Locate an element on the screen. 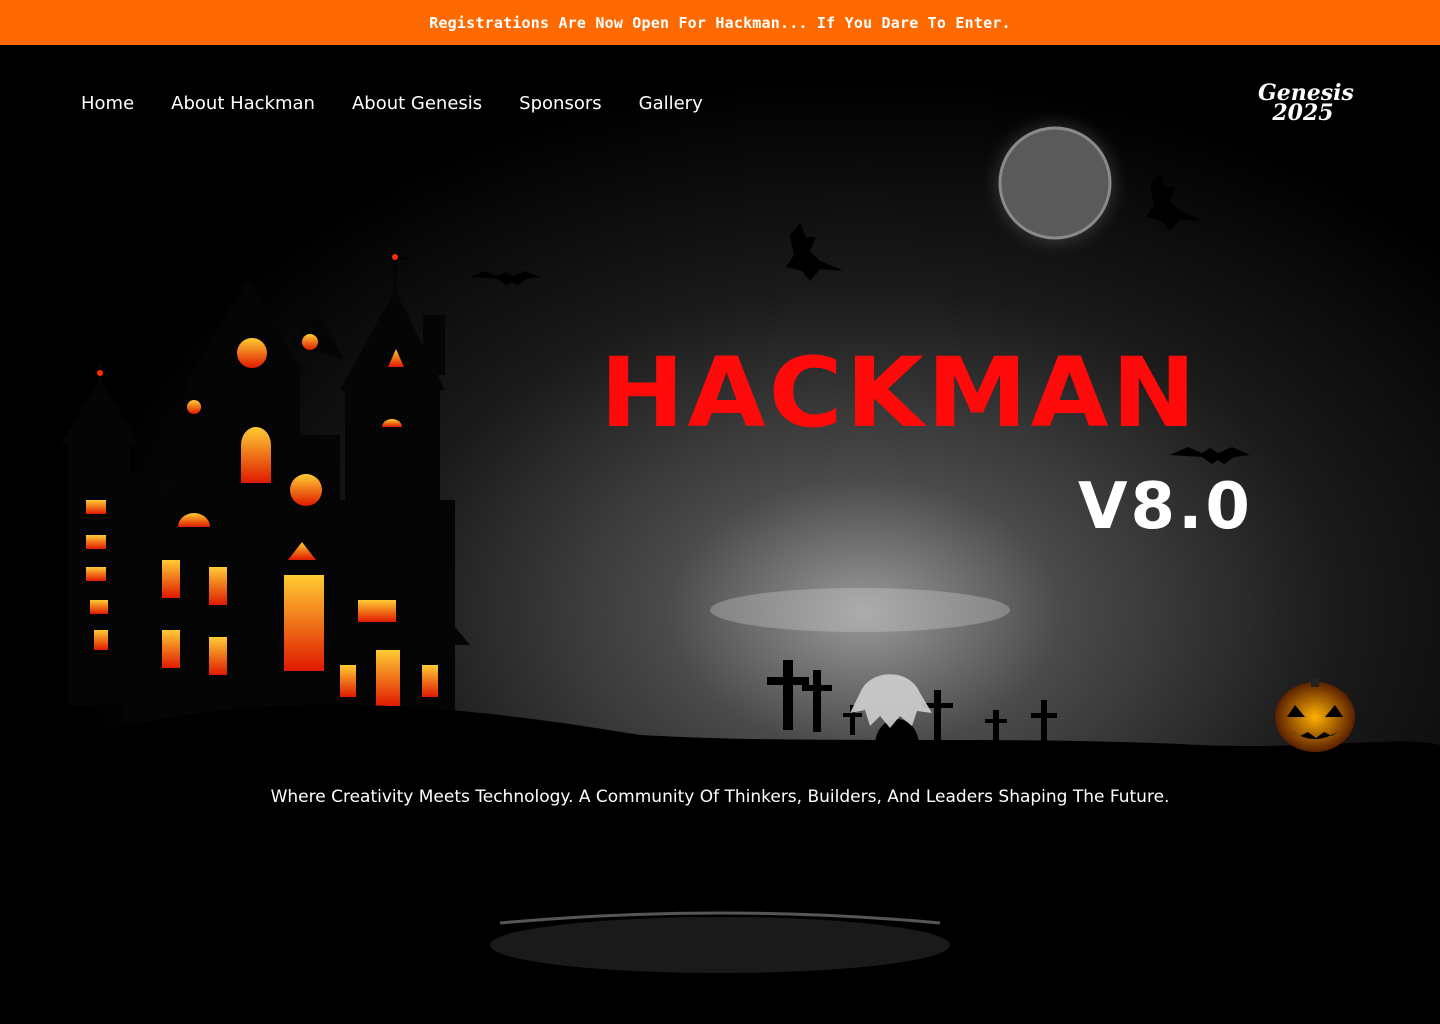 Image resolution: width=1440 pixels, height=1024 pixels. nav-sponsors: Sponsors is located at coordinates (560, 103).